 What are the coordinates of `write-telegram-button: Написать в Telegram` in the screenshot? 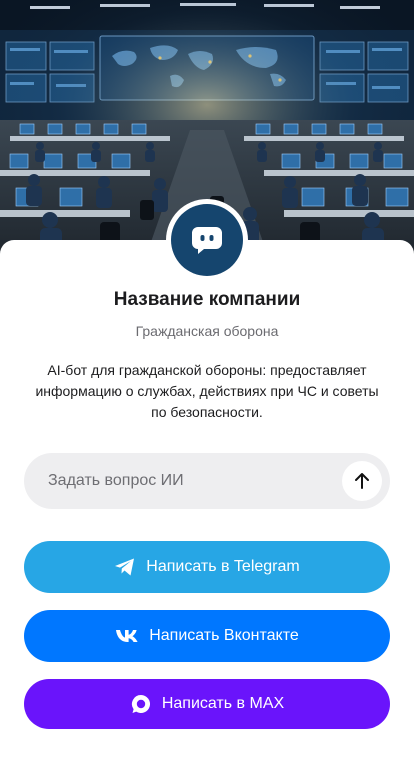 It's located at (207, 567).